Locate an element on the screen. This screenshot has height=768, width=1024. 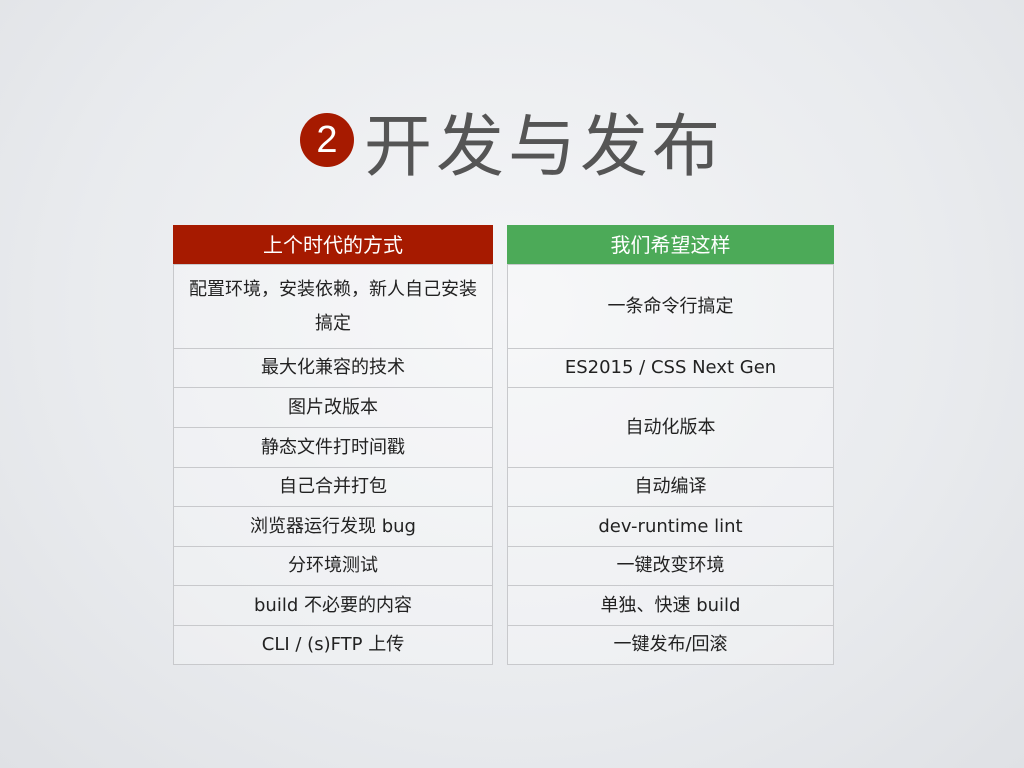
right-table-cell: 自动化版本 is located at coordinates (670, 427).